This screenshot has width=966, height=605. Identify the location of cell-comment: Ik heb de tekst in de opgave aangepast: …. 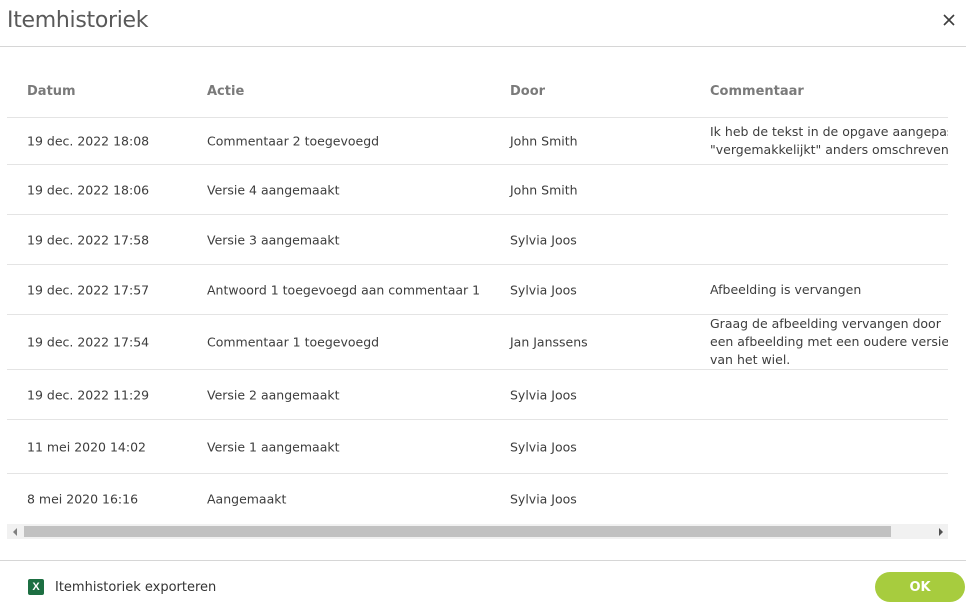
(829, 140).